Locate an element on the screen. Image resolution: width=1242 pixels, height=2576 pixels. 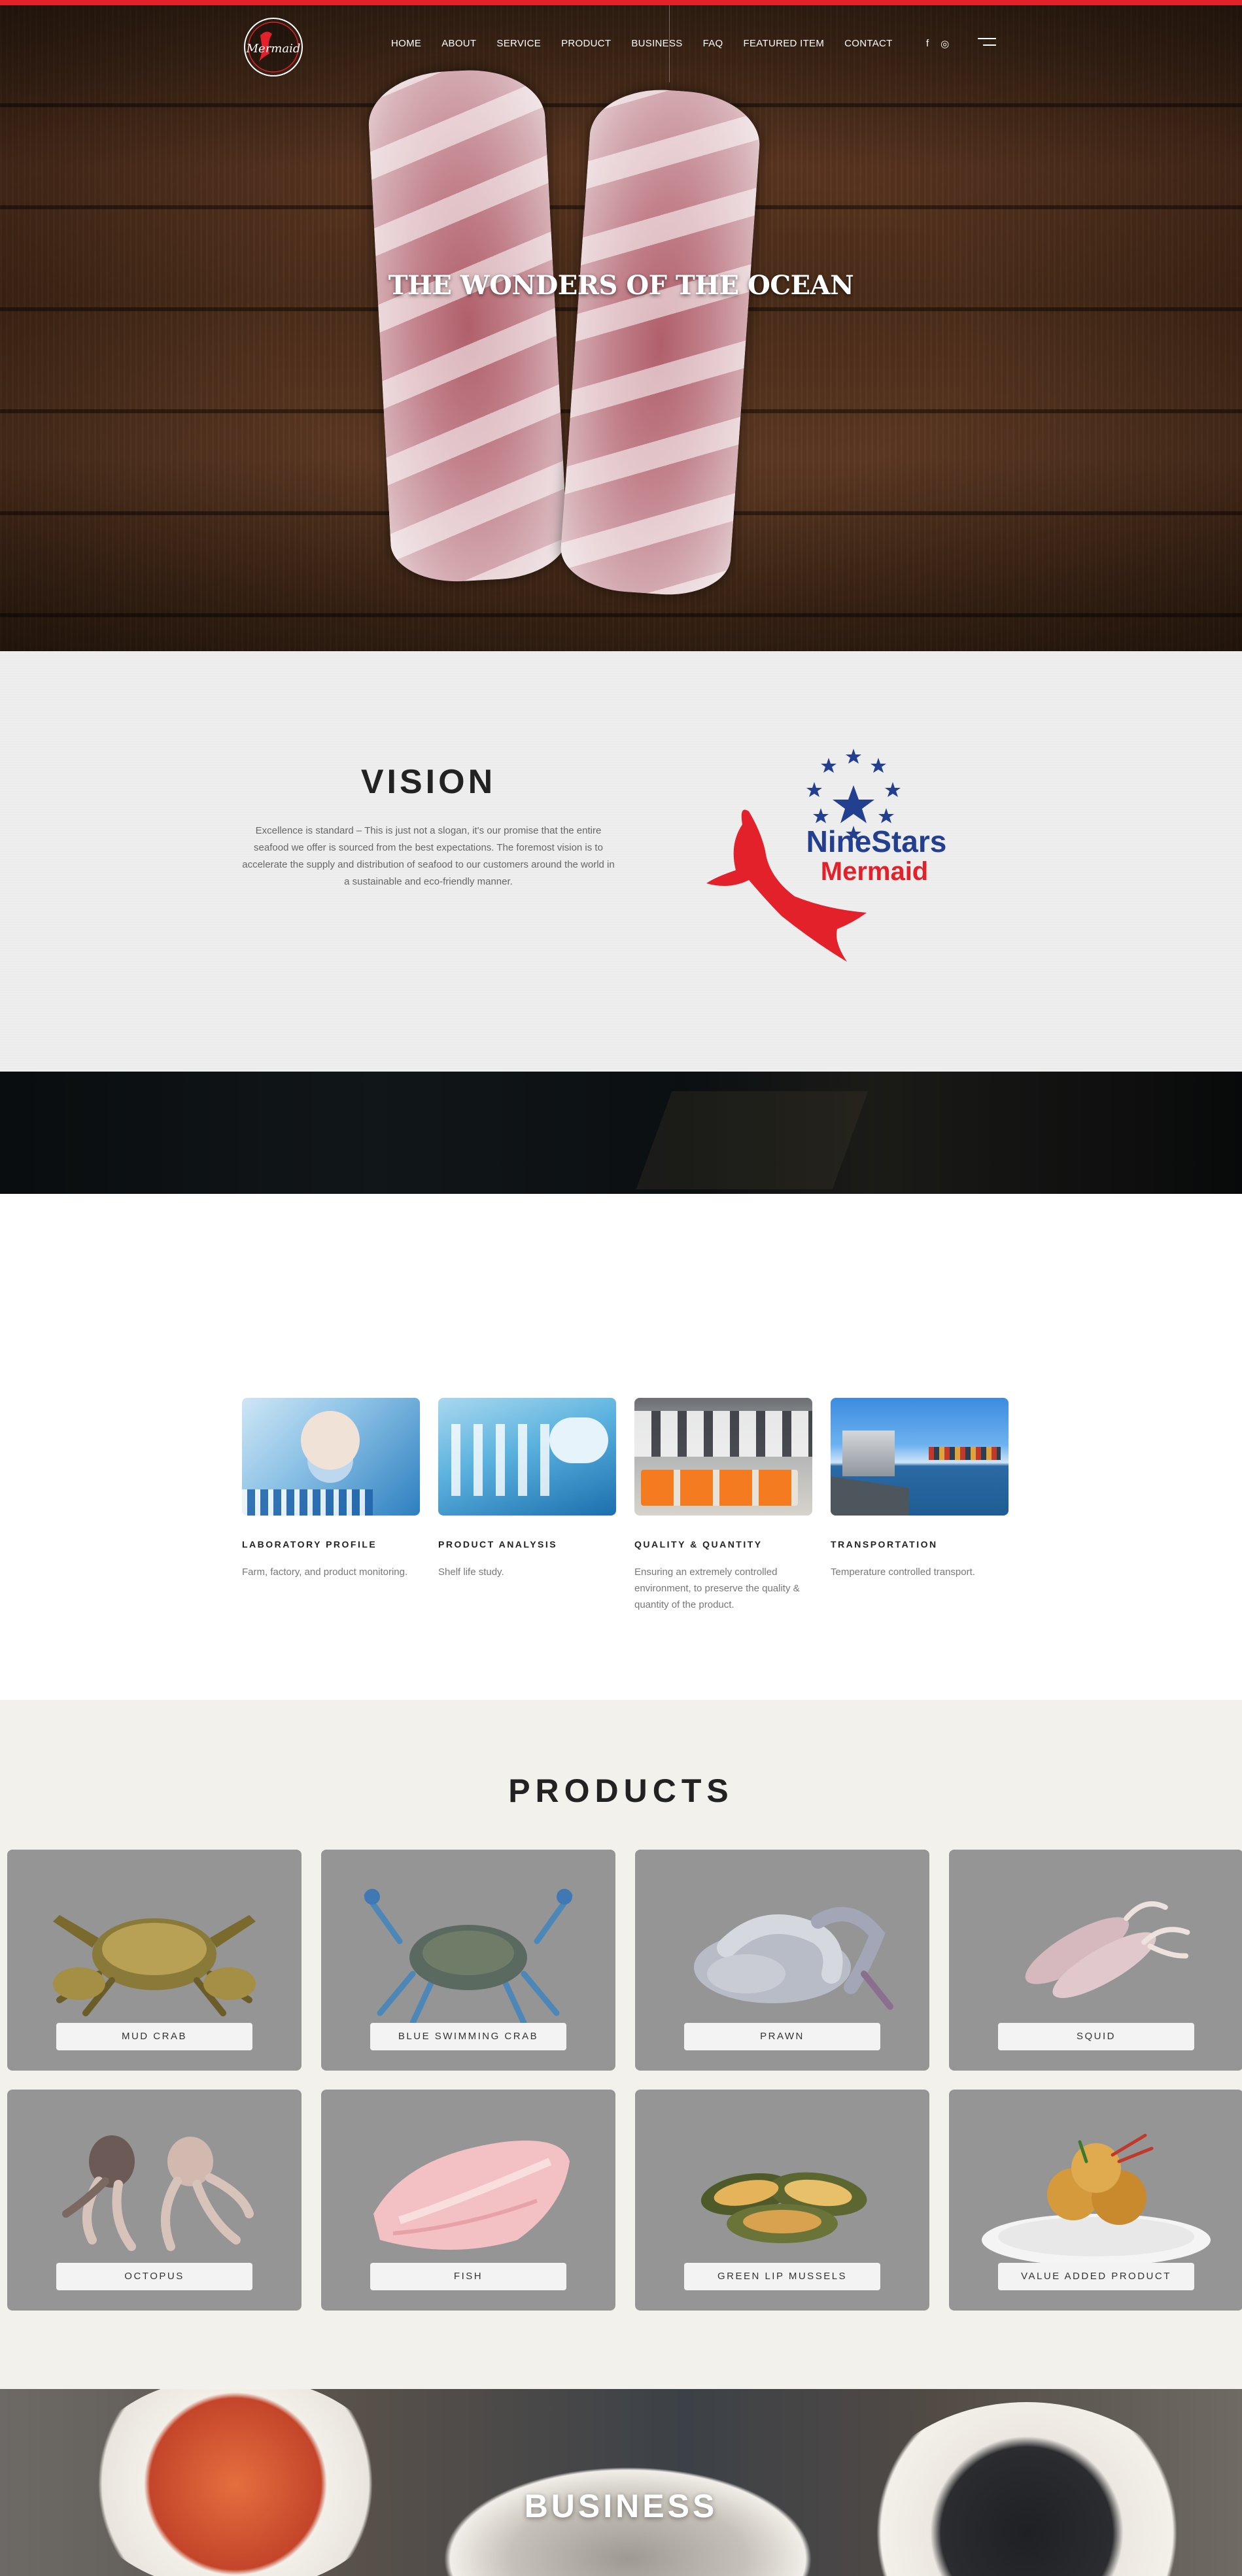
service-card-analysis: PRODUCT ANALYSIS Shelf life study. is located at coordinates (527, 1489).